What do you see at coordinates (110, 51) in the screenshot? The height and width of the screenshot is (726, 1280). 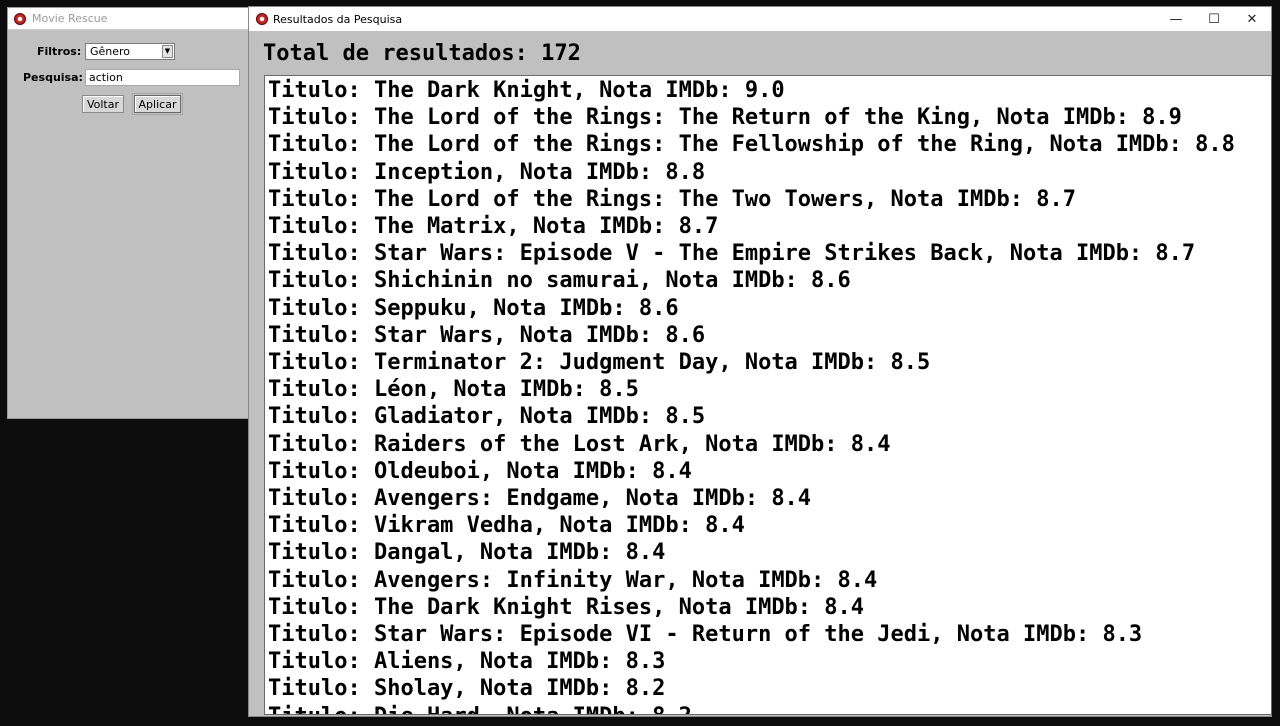 I see `filter-select-value: Gênero` at bounding box center [110, 51].